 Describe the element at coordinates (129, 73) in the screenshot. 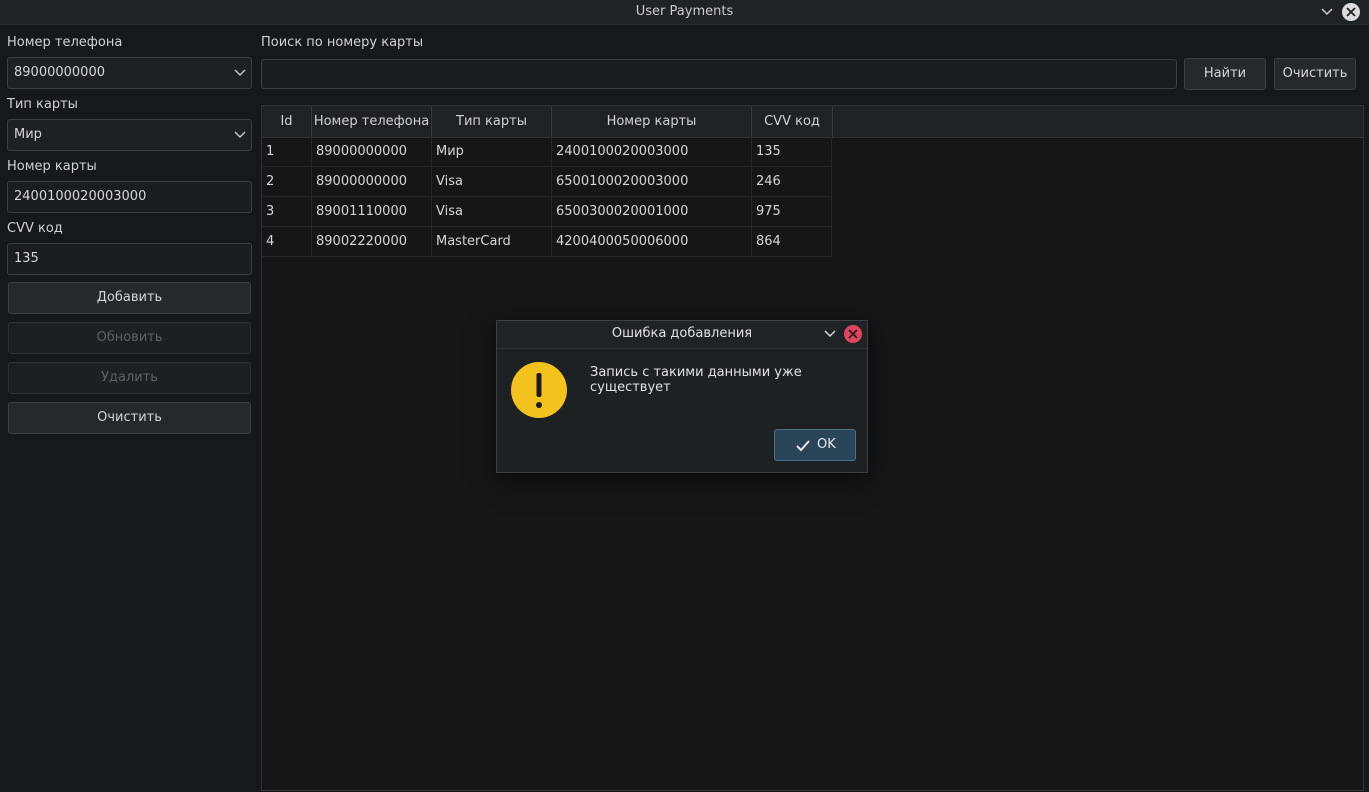

I see `phone-combobox: 89000000000` at that location.